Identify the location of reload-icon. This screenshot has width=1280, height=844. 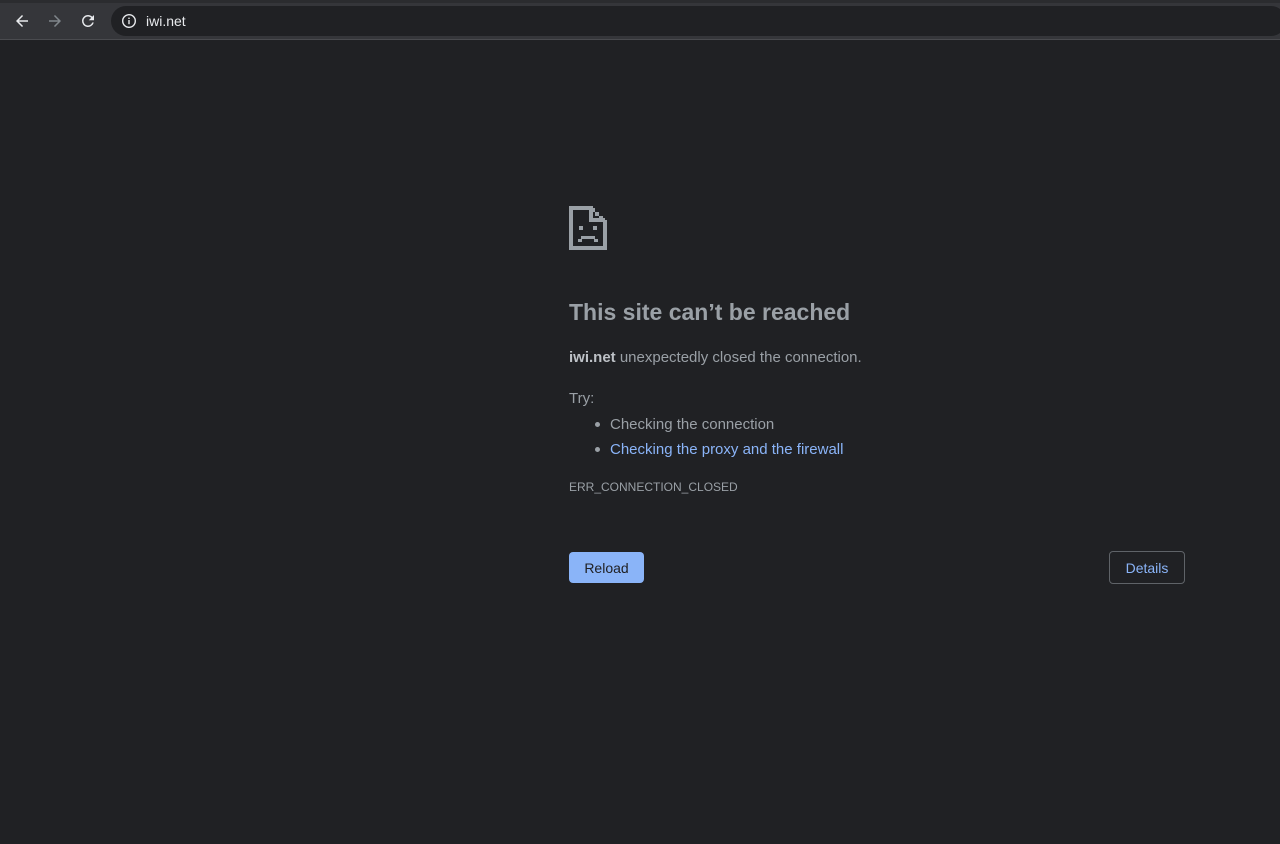
(87, 20).